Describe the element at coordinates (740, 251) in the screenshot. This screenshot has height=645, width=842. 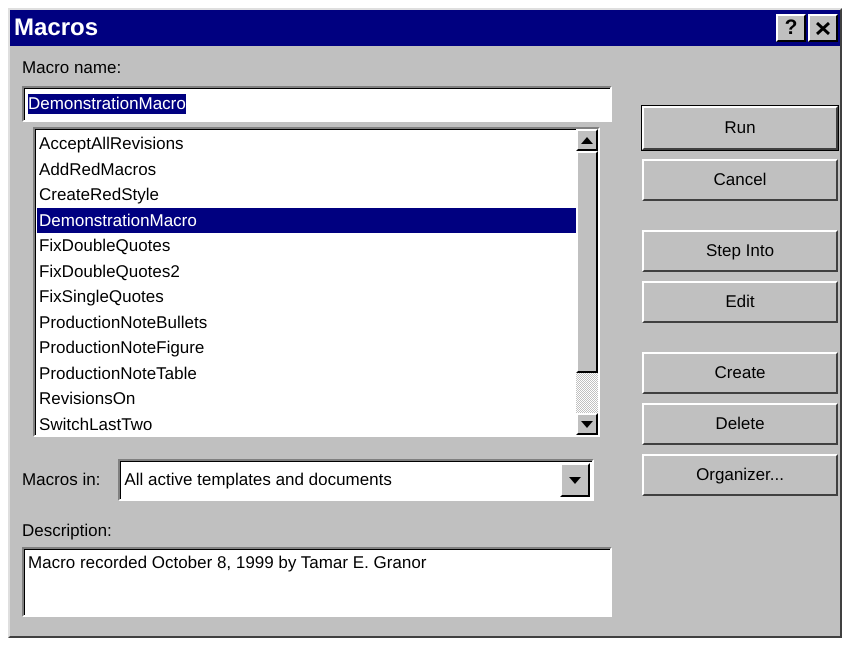
I see `dialog-button: Step Into` at that location.